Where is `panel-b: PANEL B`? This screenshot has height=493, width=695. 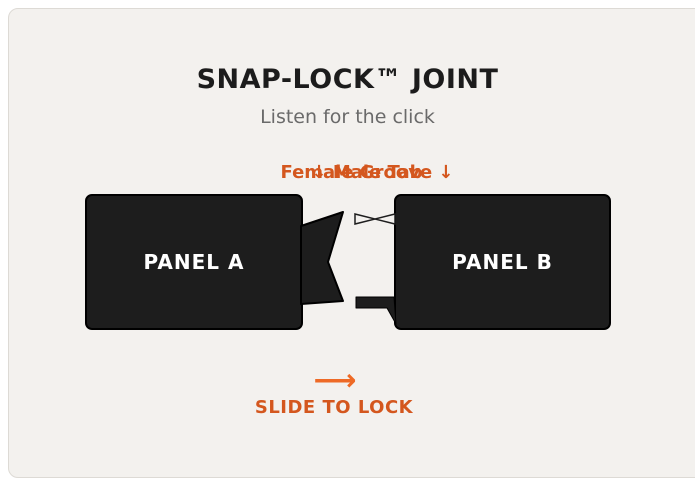
panel-b: PANEL B is located at coordinates (502, 262).